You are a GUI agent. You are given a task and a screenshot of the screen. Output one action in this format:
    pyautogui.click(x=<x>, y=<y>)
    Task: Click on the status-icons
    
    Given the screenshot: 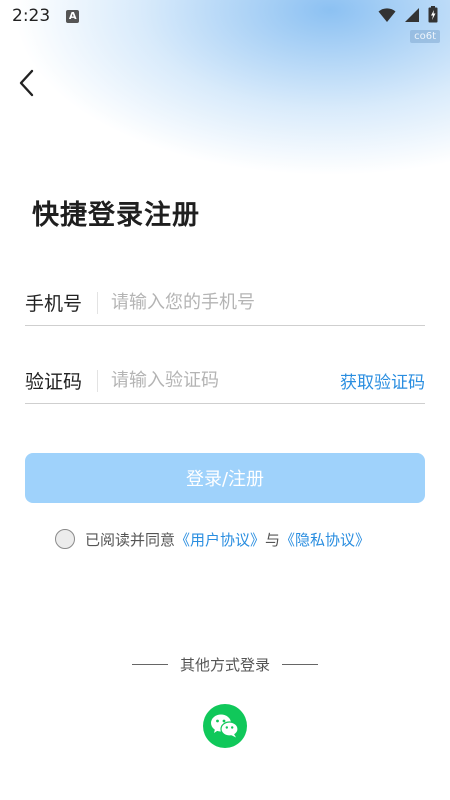 What is the action you would take?
    pyautogui.click(x=408, y=14)
    